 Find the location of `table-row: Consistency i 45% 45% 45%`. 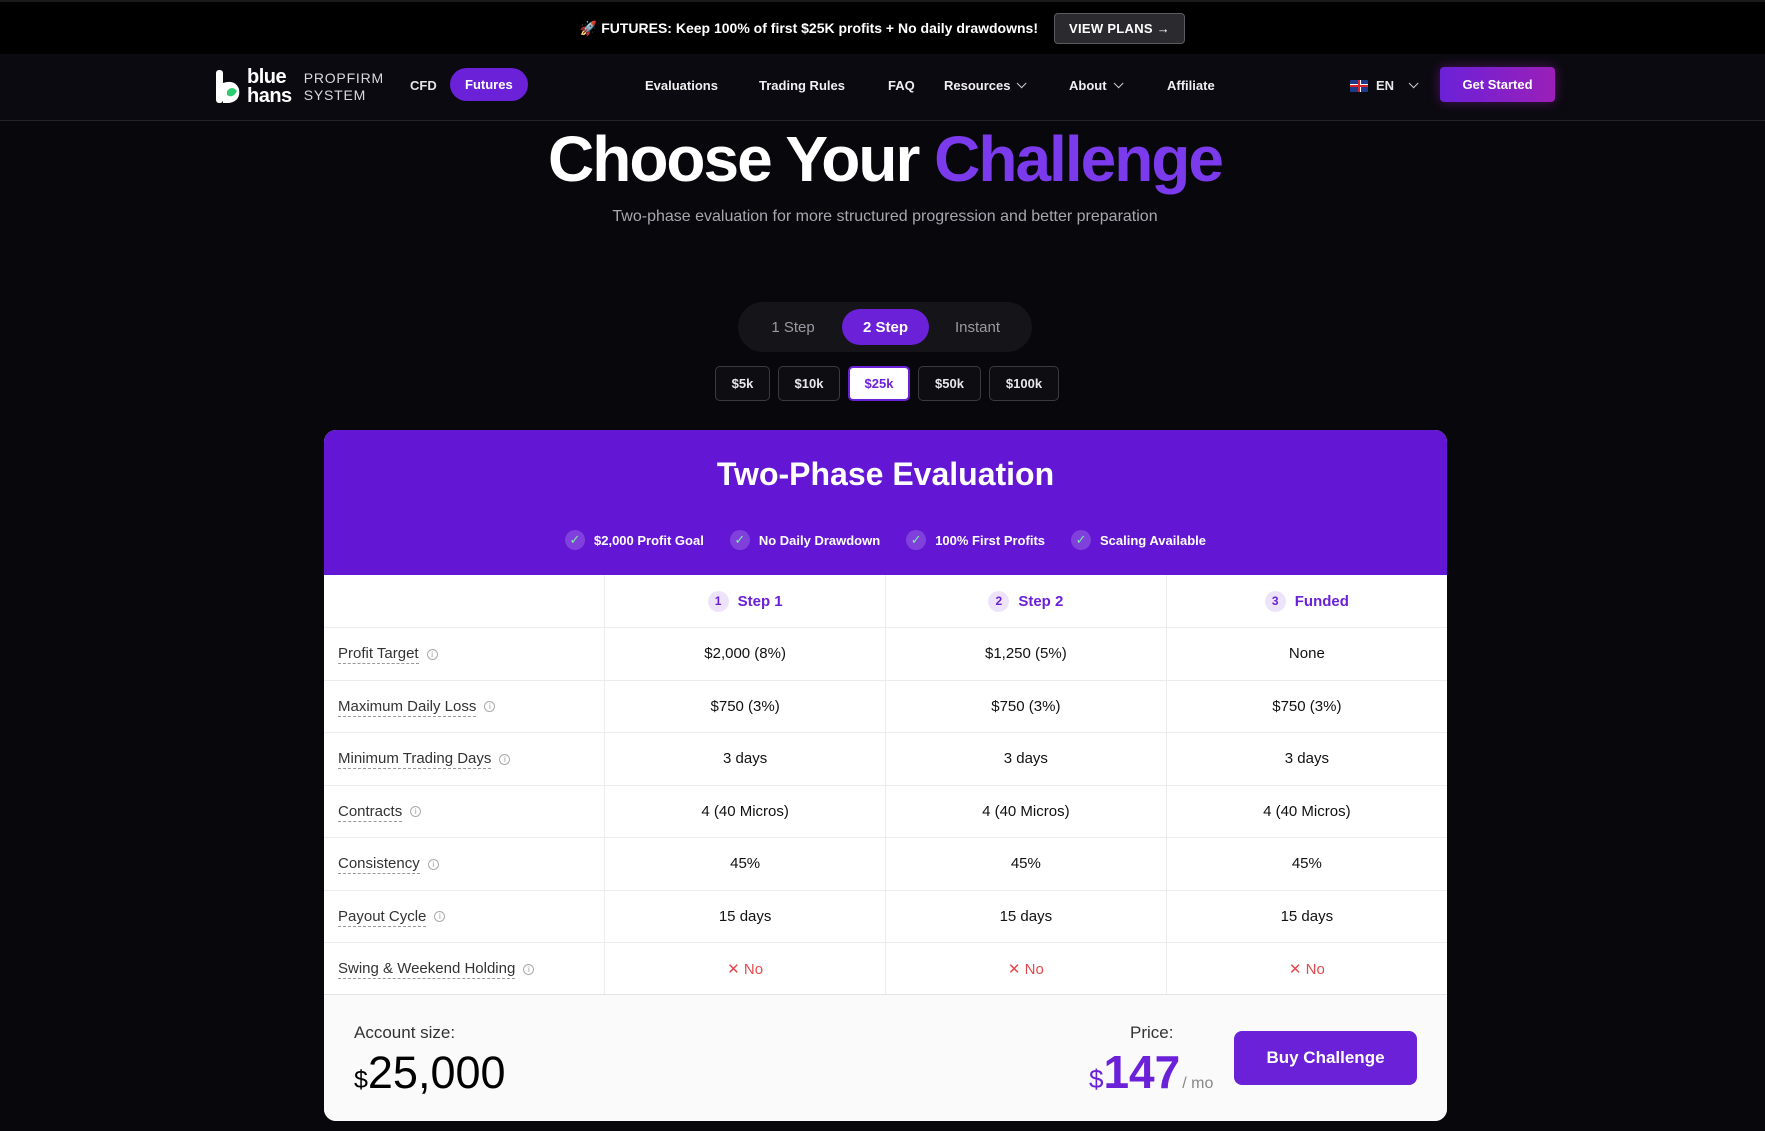

table-row: Consistency i 45% 45% 45% is located at coordinates (885, 864).